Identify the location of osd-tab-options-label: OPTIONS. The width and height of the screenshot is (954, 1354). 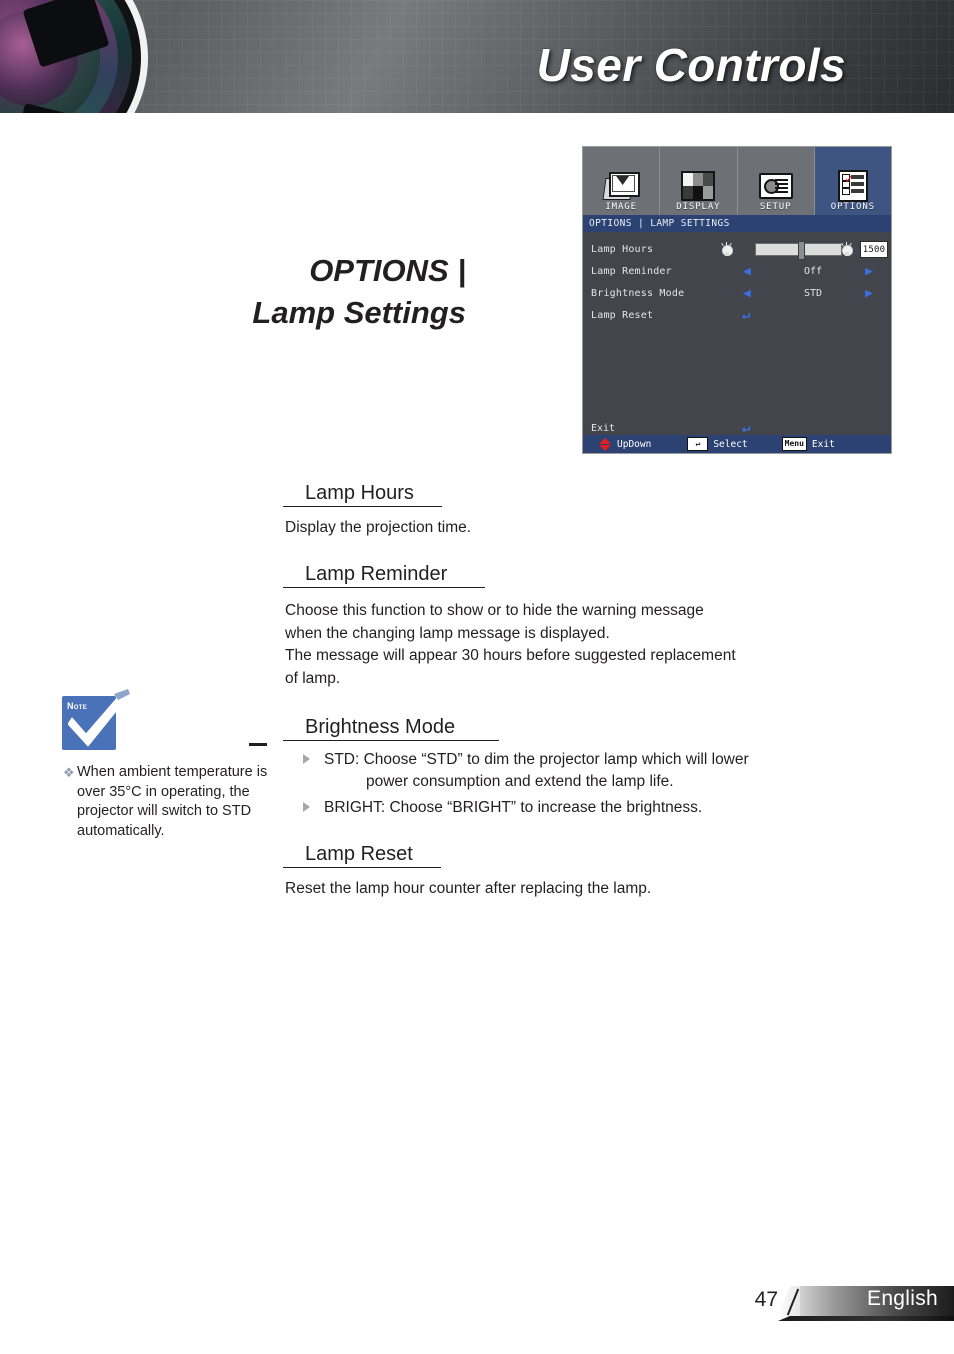
(852, 207).